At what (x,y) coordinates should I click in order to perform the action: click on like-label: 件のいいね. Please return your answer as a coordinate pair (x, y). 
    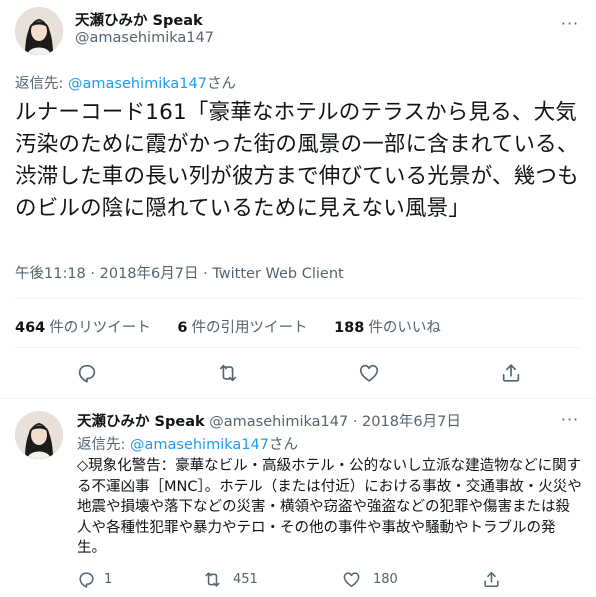
    Looking at the image, I should click on (404, 328).